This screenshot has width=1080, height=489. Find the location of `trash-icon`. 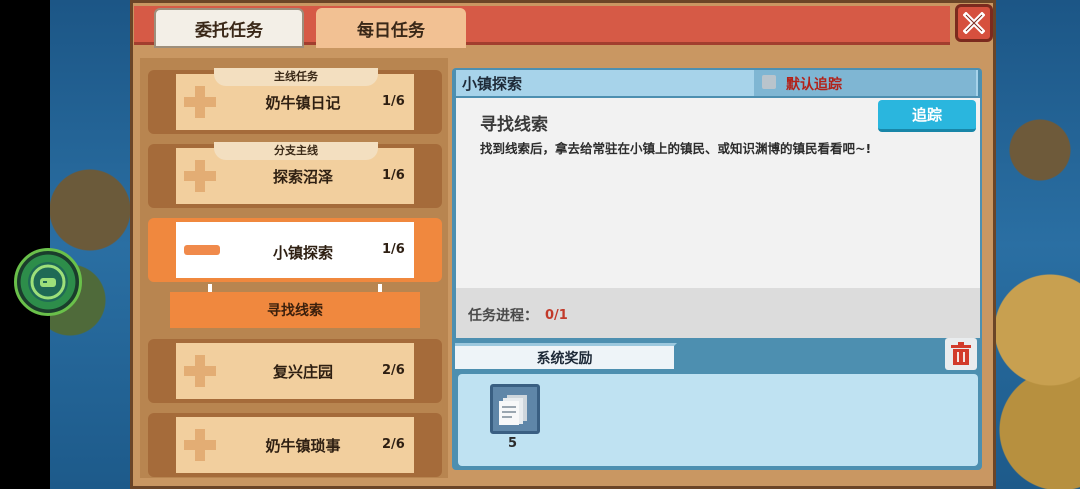

trash-icon is located at coordinates (961, 353).